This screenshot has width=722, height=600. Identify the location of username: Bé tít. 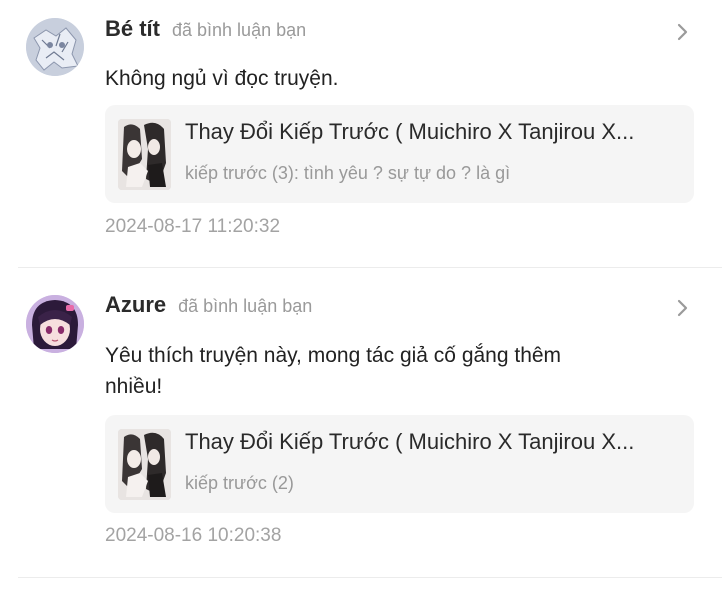
(132, 29).